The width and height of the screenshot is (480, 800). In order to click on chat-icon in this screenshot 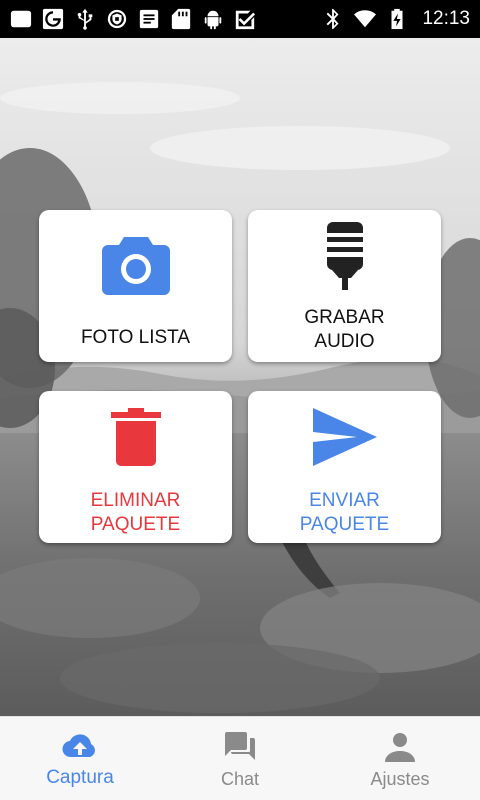, I will do `click(240, 747)`.